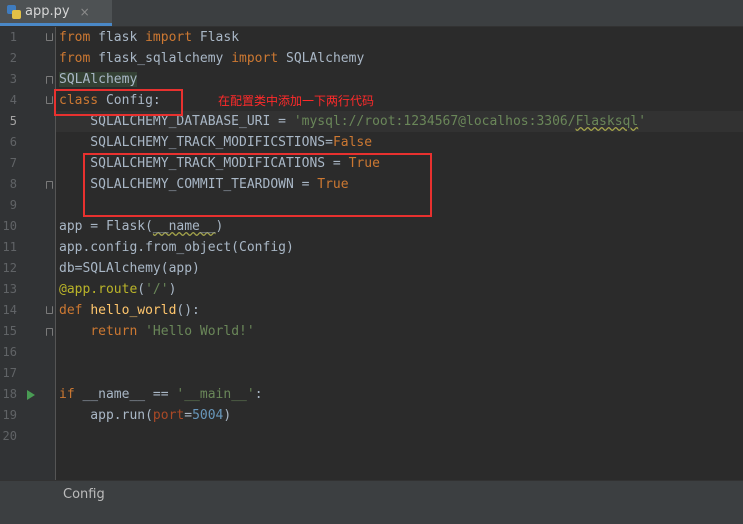 This screenshot has height=524, width=743. What do you see at coordinates (212, 58) in the screenshot?
I see `code-line-2: from flask_sqlalchemy import SQLAlchemy` at bounding box center [212, 58].